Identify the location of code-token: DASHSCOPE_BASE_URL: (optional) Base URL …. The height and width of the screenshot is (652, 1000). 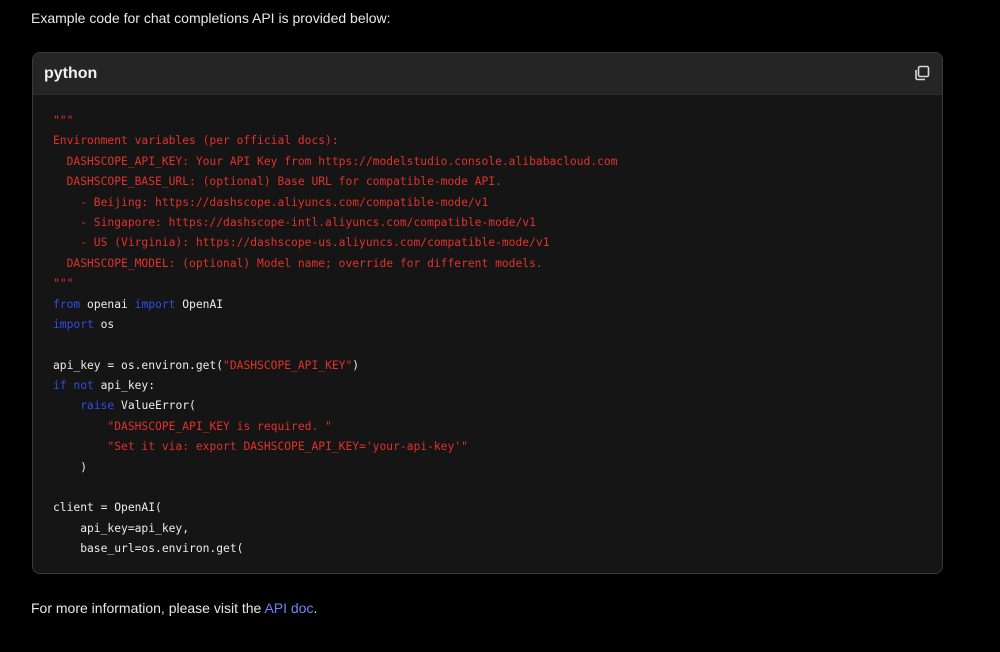
(277, 182).